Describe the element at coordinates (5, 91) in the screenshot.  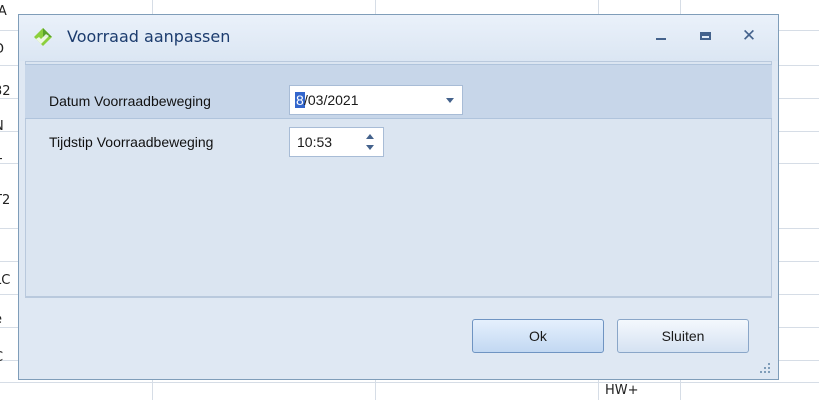
I see `background-cell-text: 32` at that location.